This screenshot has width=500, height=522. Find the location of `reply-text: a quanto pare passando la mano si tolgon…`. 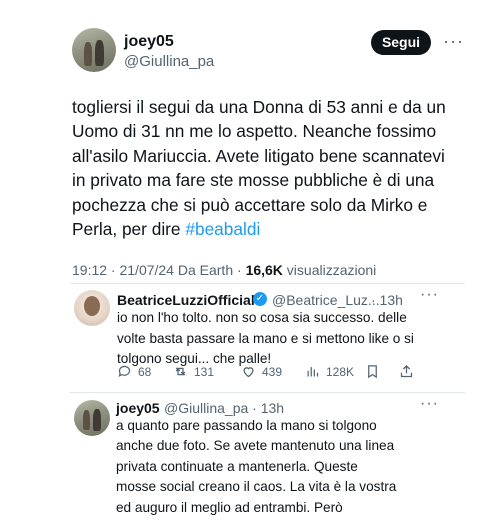

reply-text: a quanto pare passando la mano si tolgon… is located at coordinates (256, 470).